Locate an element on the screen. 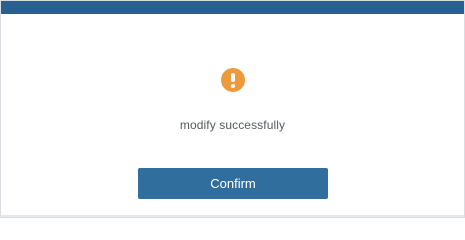  exclamation-mark-dot is located at coordinates (233, 86).